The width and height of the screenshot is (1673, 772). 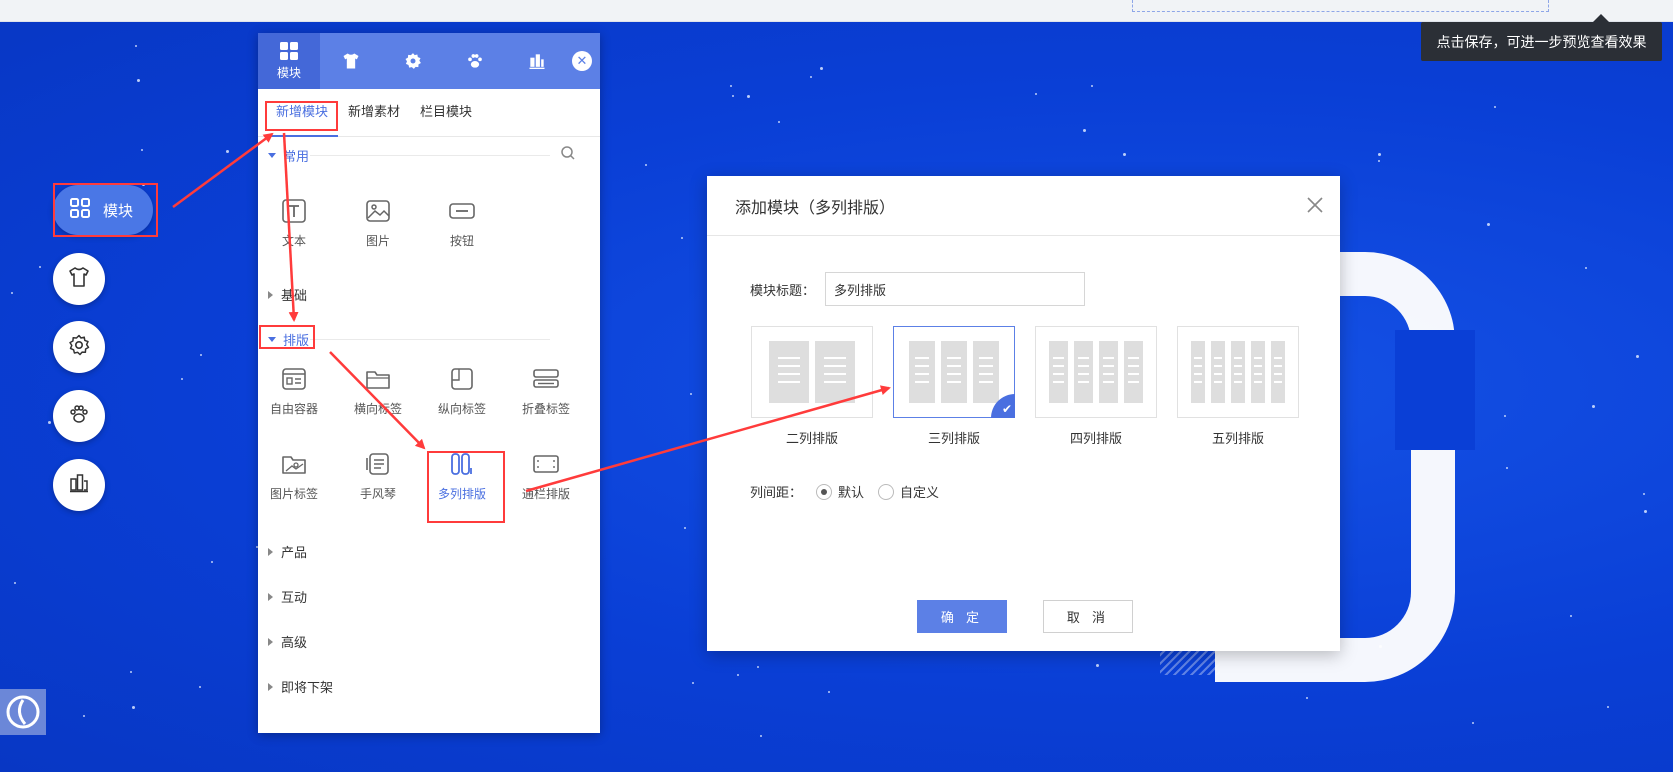 What do you see at coordinates (378, 476) in the screenshot?
I see `module-item-accordion: 手风琴` at bounding box center [378, 476].